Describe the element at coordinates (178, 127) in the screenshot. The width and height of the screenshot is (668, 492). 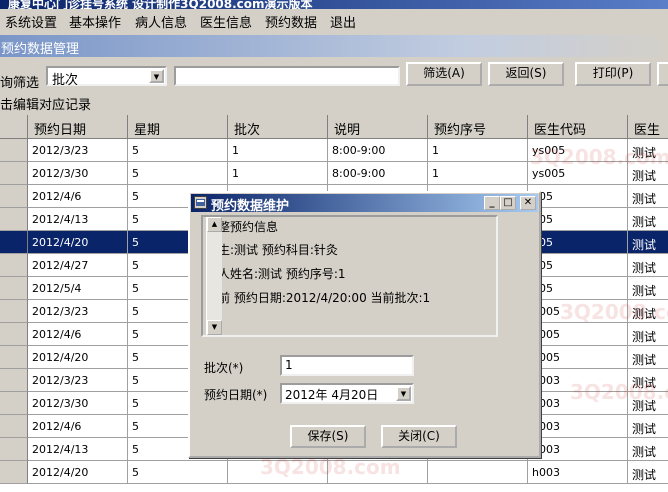
I see `weekday-column-header: 星期` at that location.